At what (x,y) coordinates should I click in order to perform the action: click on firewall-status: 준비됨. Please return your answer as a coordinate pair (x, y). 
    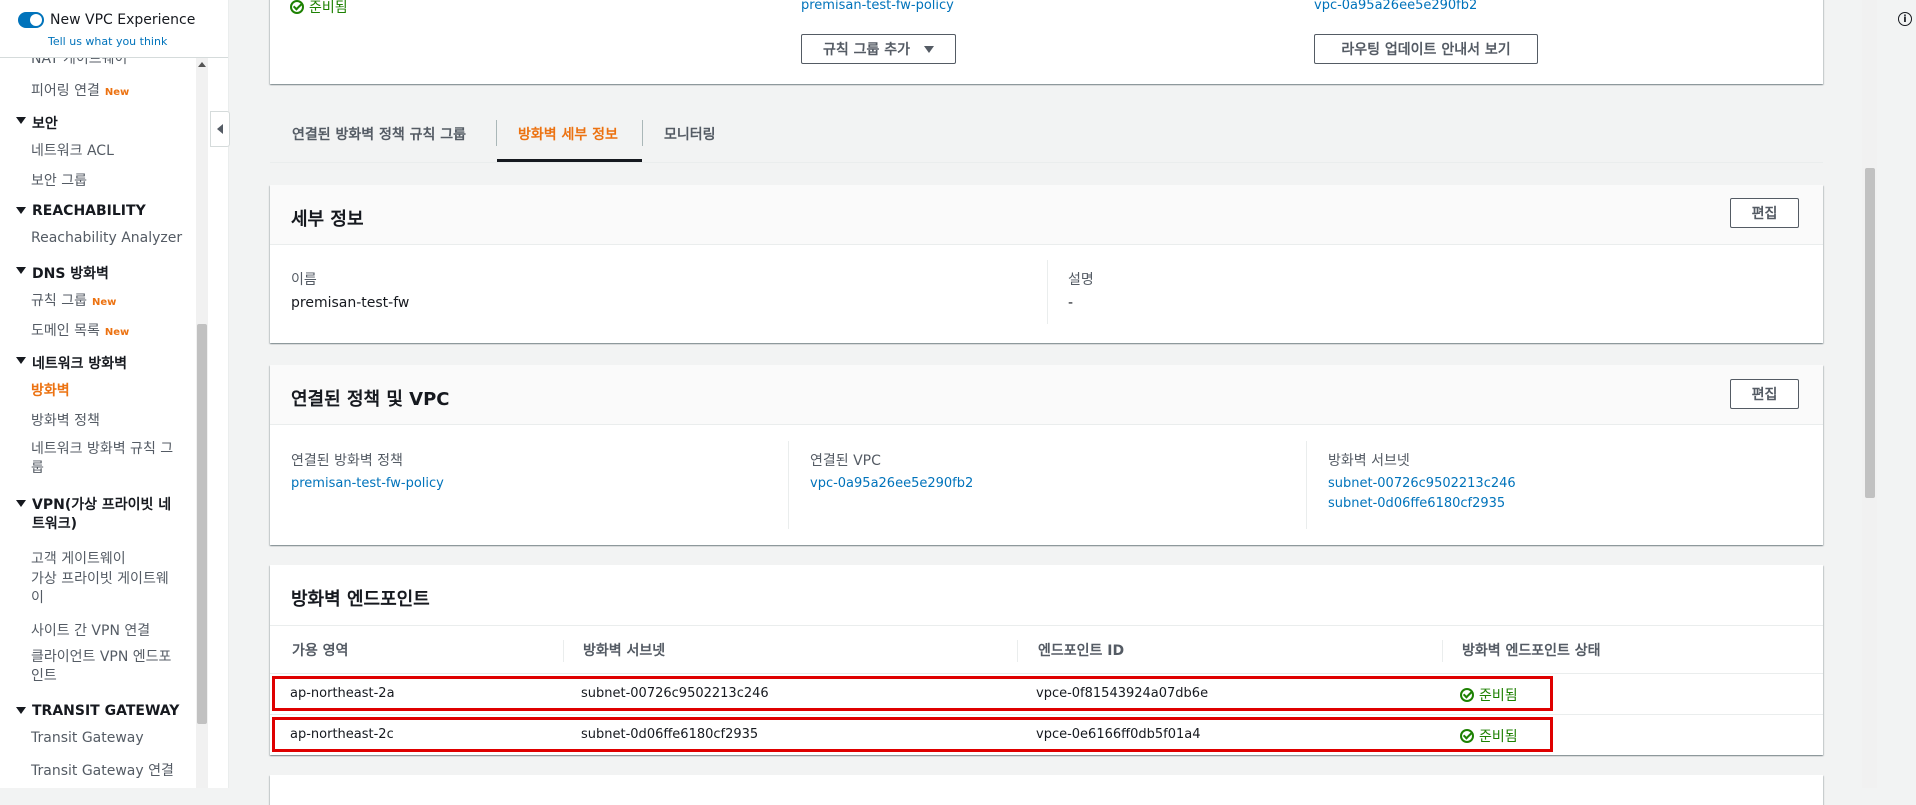
    Looking at the image, I should click on (319, 8).